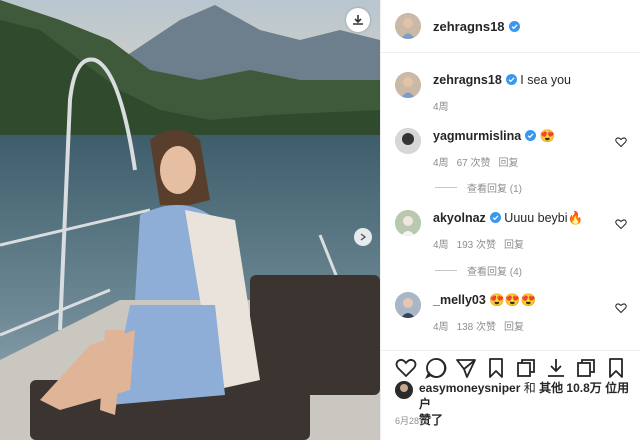  What do you see at coordinates (517, 404) in the screenshot?
I see `likes-summary: easymoneysniper 和 其他 10.8万 位用户 赞了` at bounding box center [517, 404].